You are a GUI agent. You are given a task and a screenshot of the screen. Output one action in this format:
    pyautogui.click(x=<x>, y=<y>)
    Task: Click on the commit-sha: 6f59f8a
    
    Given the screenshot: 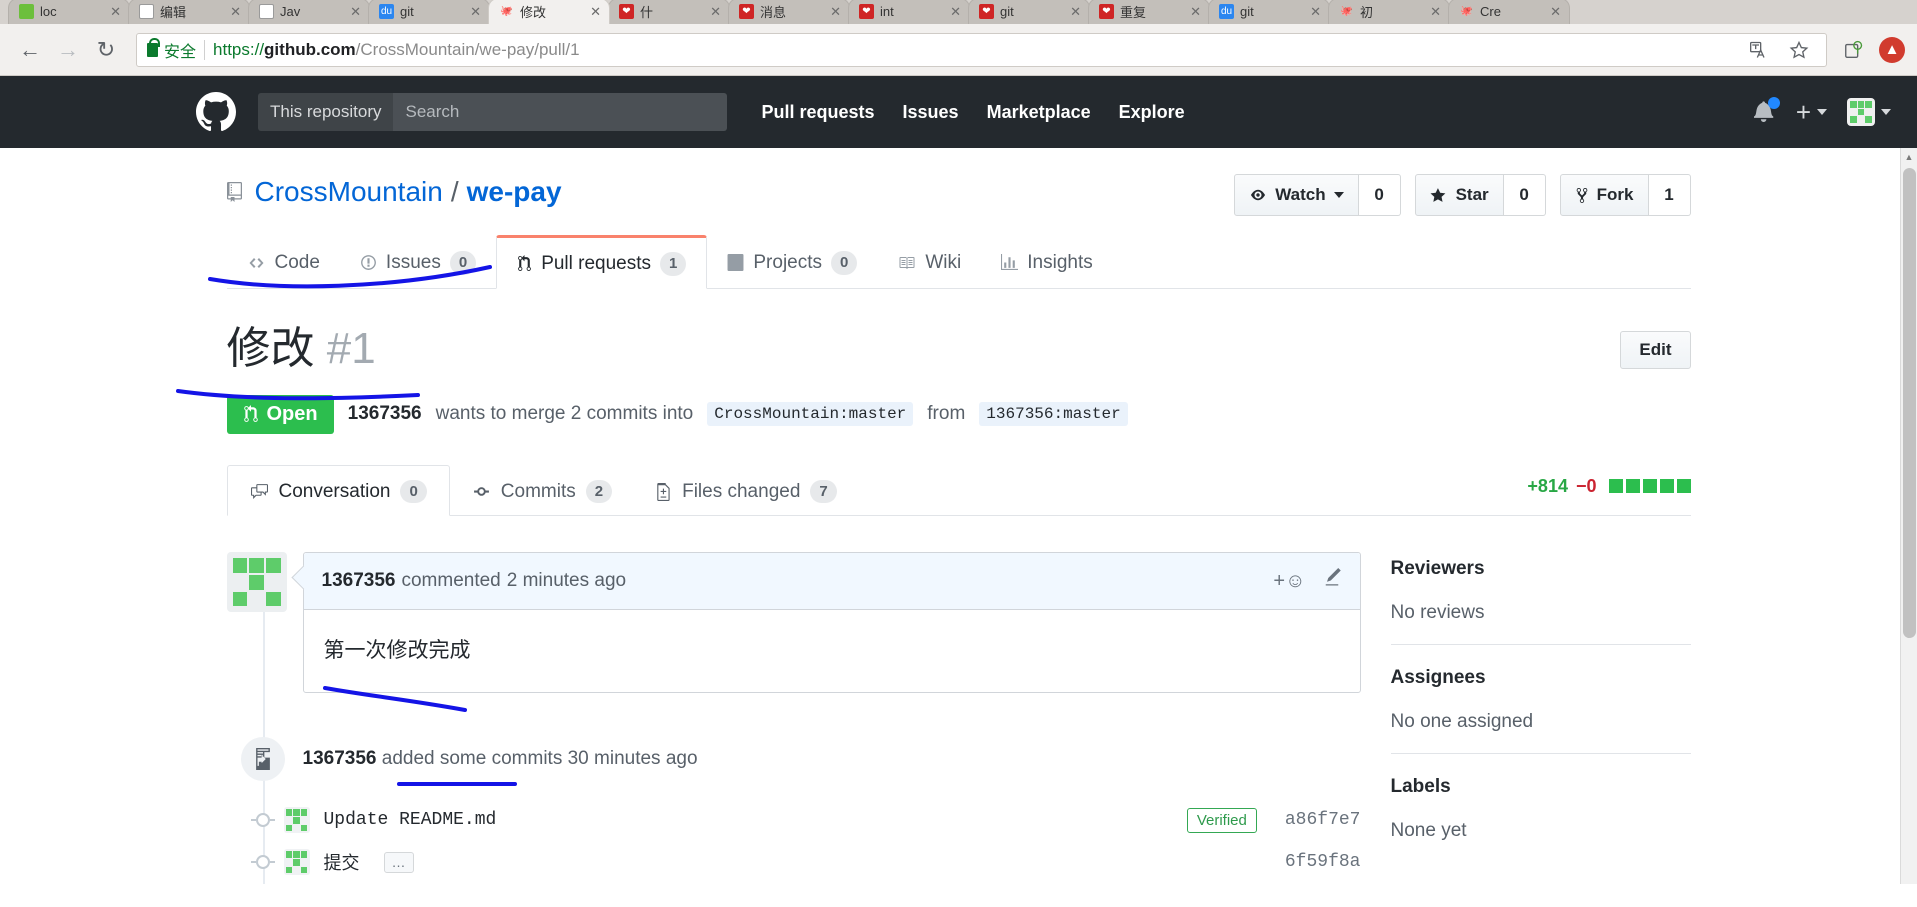 What is the action you would take?
    pyautogui.click(x=1323, y=862)
    